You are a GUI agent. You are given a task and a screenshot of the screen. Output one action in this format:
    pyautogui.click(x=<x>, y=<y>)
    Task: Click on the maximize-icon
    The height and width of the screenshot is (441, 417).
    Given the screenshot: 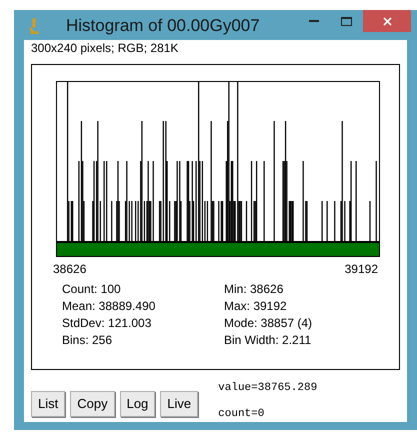 What is the action you would take?
    pyautogui.click(x=346, y=21)
    